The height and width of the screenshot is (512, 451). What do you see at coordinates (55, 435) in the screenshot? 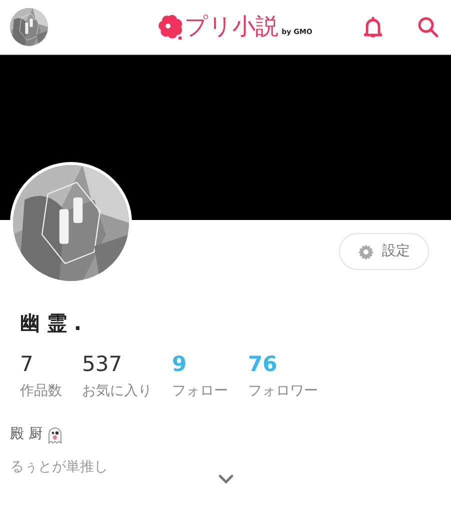
I see `ghost-icon` at bounding box center [55, 435].